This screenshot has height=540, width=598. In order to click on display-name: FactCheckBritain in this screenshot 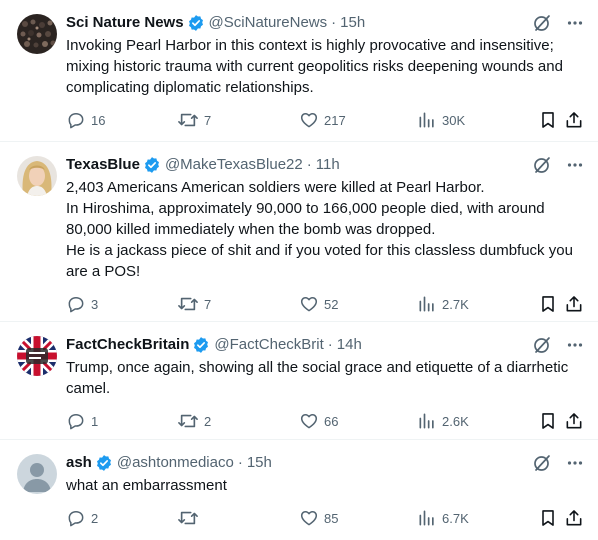, I will do `click(127, 345)`.